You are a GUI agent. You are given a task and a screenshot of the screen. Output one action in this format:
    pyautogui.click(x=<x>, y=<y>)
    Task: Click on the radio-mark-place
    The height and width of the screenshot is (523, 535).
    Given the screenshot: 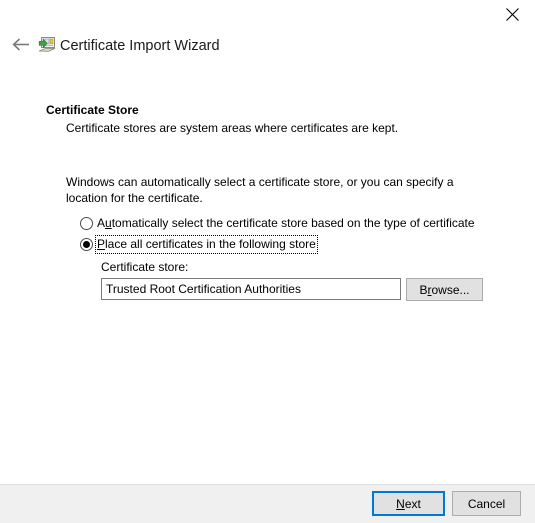 What is the action you would take?
    pyautogui.click(x=86, y=244)
    